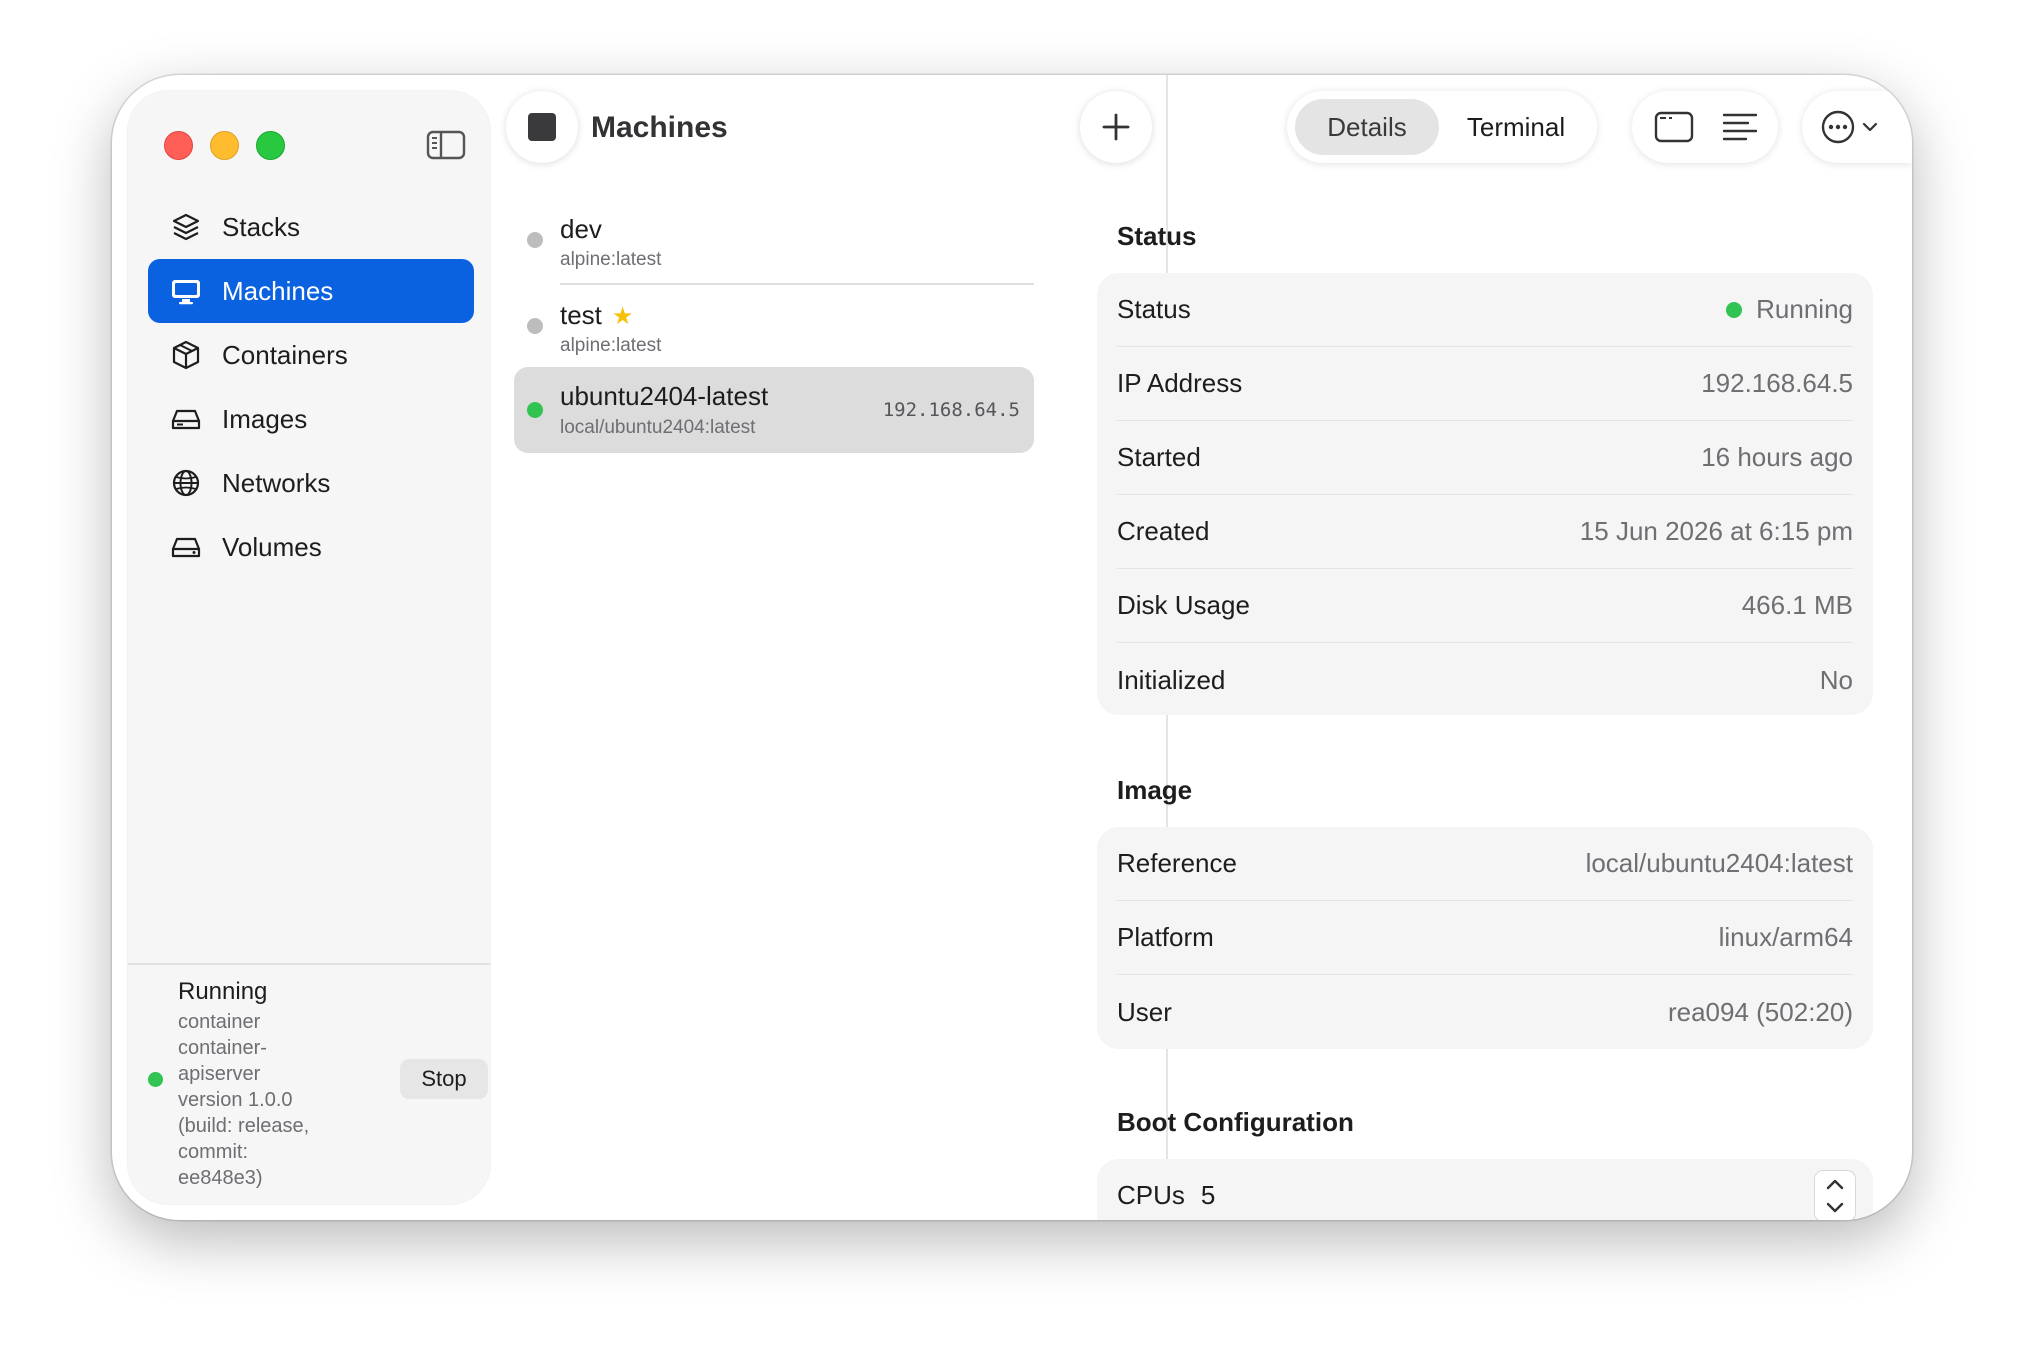  I want to click on sidebar-item-volumes: Volumes, so click(311, 547).